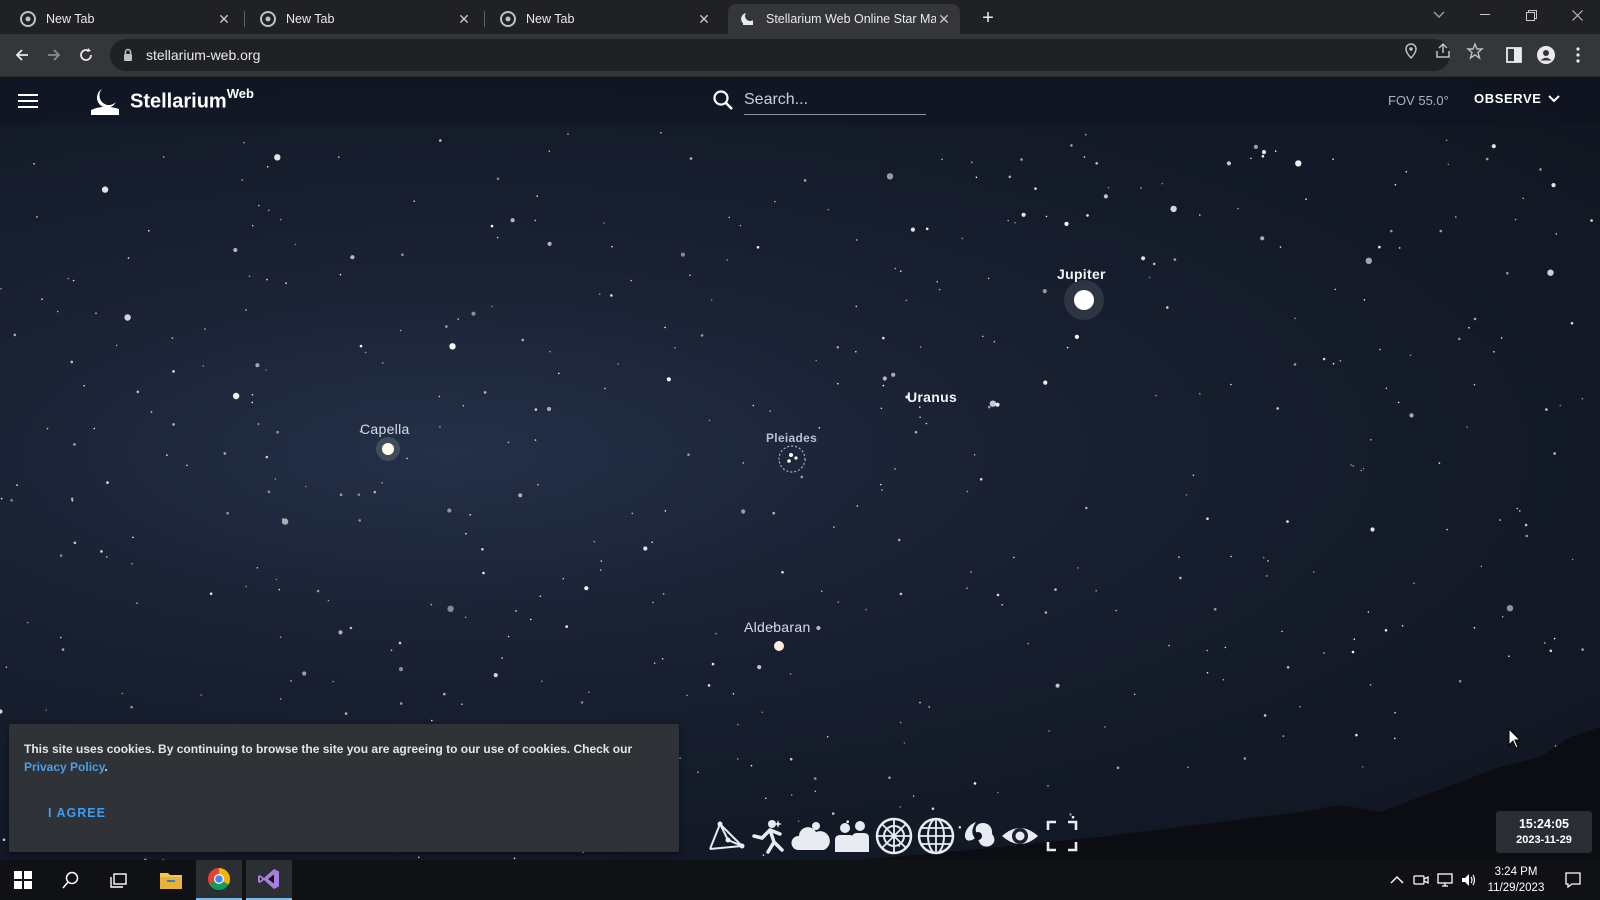  Describe the element at coordinates (1531, 15) in the screenshot. I see `restore-button` at that location.